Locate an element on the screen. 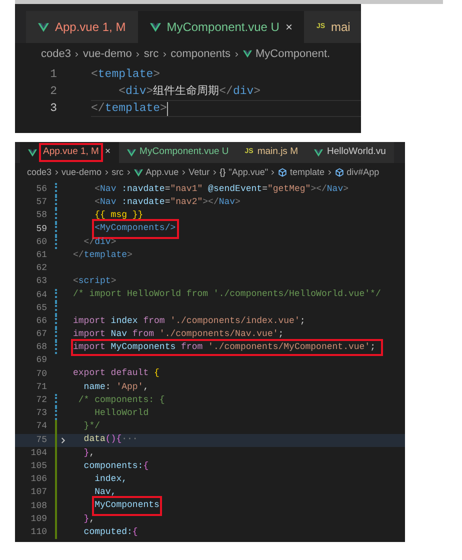 Image resolution: width=462 pixels, height=560 pixels. code-token: script is located at coordinates (94, 281).